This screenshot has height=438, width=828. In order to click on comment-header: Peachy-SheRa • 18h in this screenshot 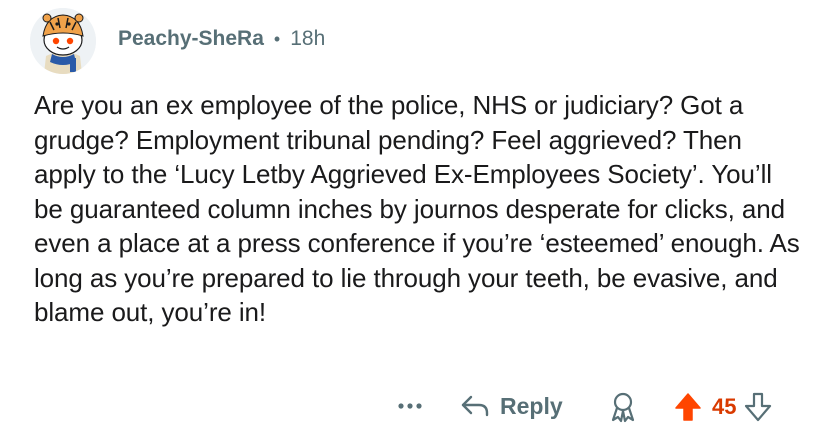, I will do `click(221, 39)`.